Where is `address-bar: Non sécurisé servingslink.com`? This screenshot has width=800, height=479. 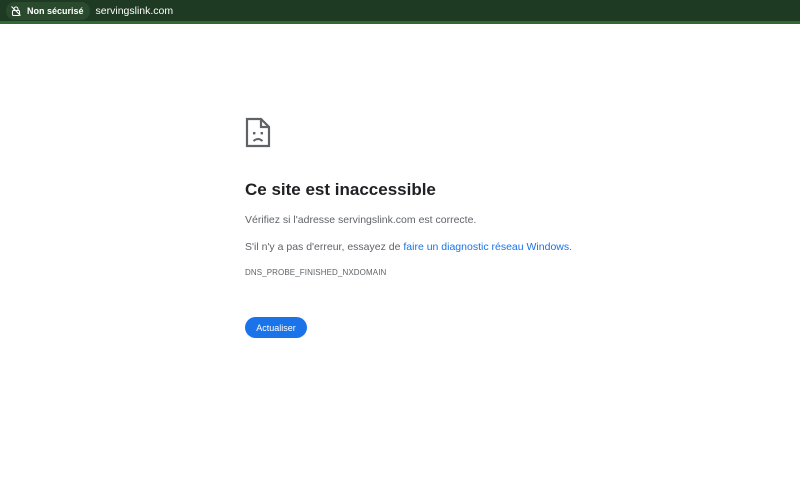 address-bar: Non sécurisé servingslink.com is located at coordinates (400, 12).